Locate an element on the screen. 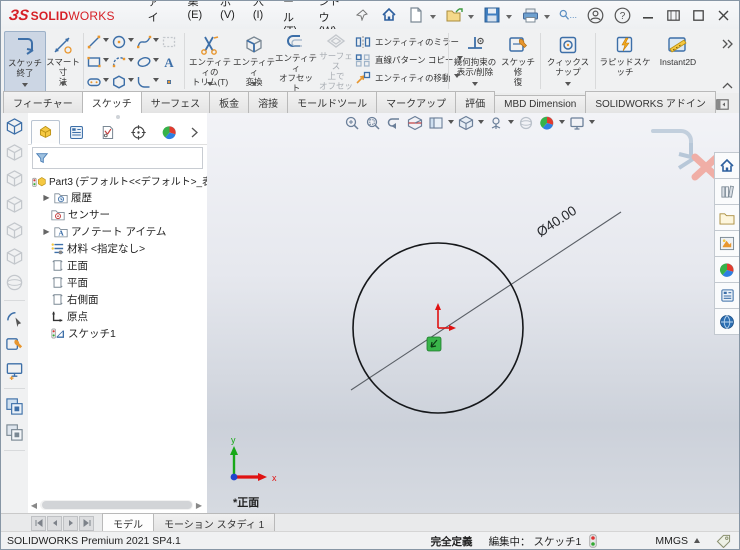 The height and width of the screenshot is (550, 740). pin-menu-icon is located at coordinates (362, 15).